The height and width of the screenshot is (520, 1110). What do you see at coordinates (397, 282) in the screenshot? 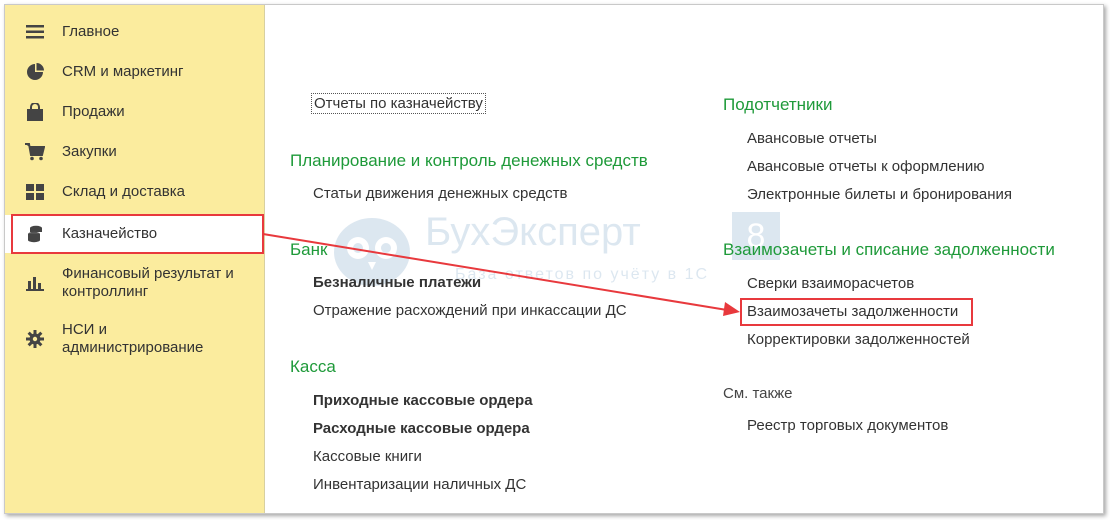
I see `link-cashless-payments: Безналичные платежи` at bounding box center [397, 282].